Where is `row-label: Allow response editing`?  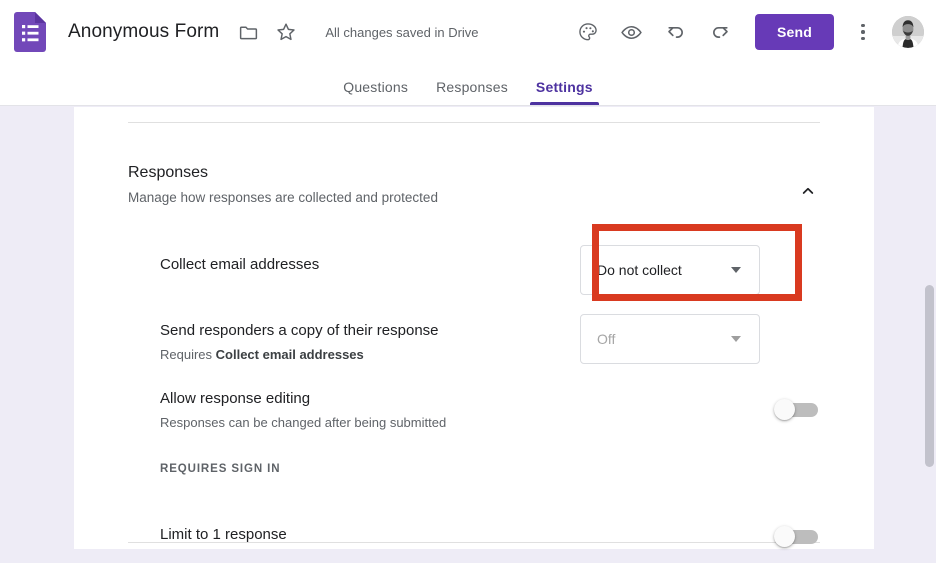 row-label: Allow response editing is located at coordinates (235, 398).